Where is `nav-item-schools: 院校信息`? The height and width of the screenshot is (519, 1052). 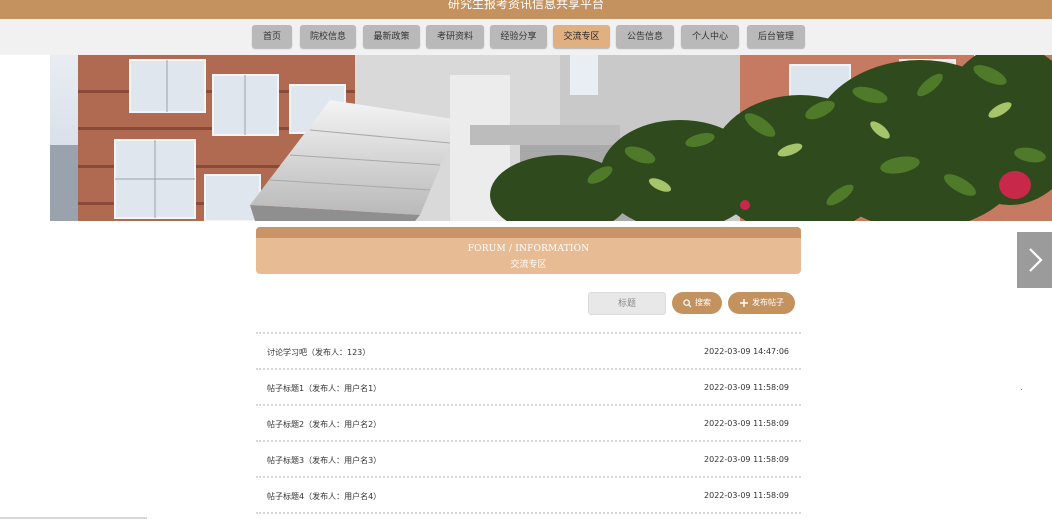 nav-item-schools: 院校信息 is located at coordinates (328, 36).